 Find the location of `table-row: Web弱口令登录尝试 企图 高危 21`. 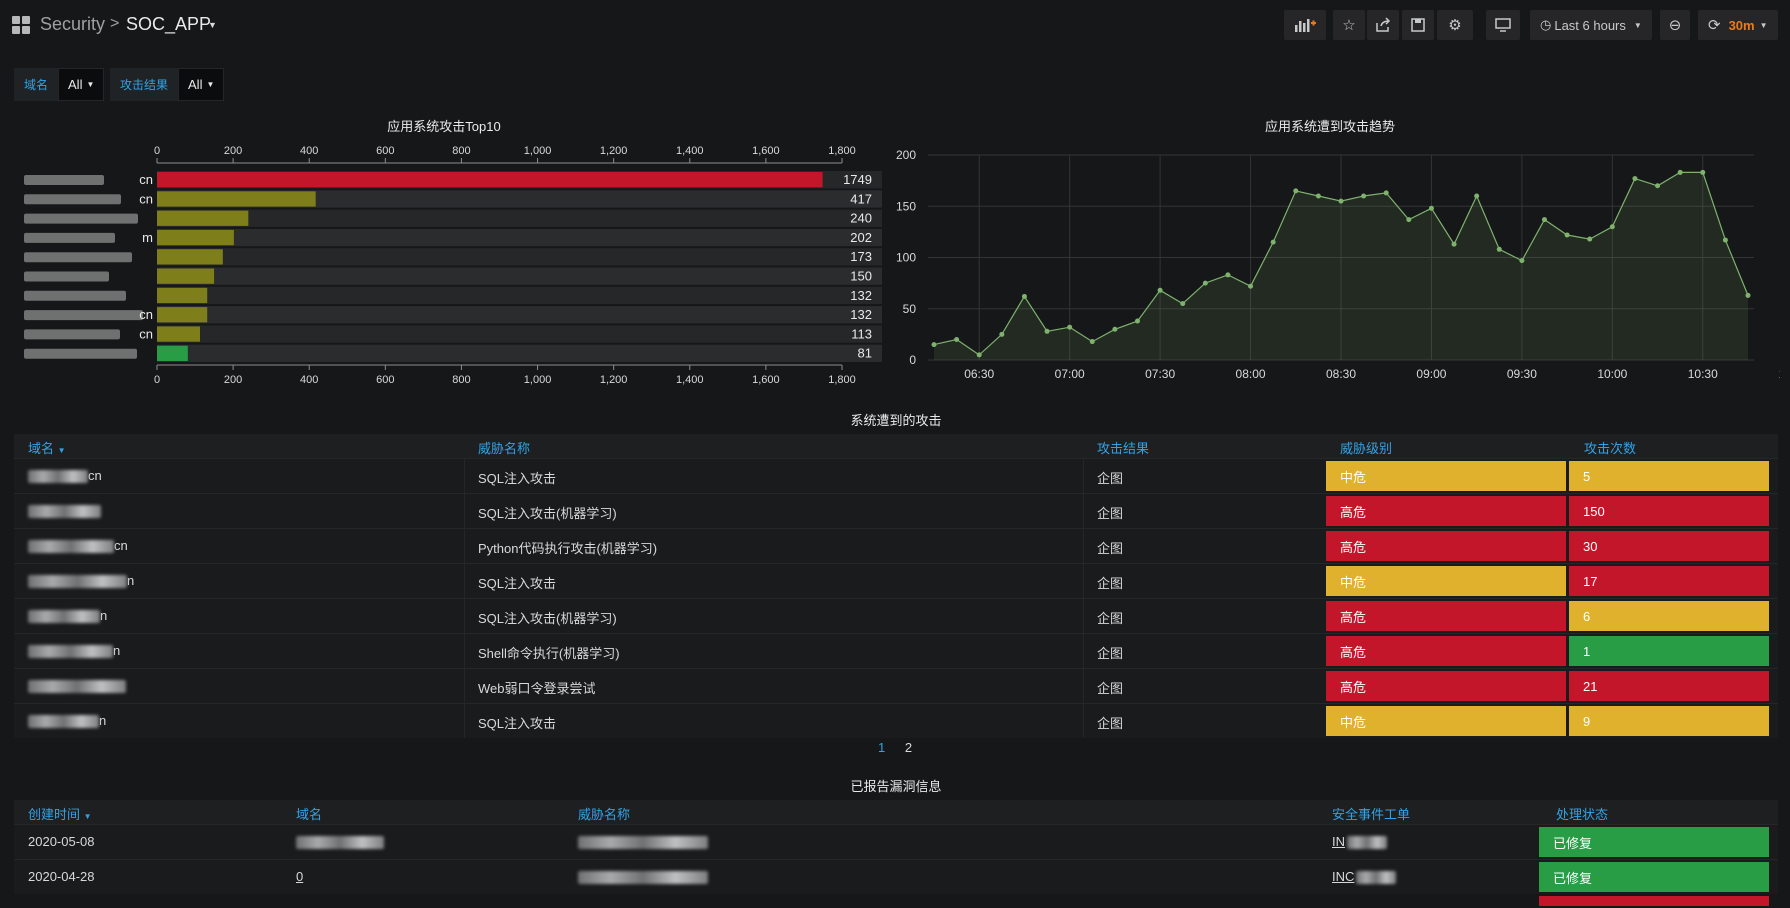

table-row: Web弱口令登录尝试 企图 高危 21 is located at coordinates (896, 685).